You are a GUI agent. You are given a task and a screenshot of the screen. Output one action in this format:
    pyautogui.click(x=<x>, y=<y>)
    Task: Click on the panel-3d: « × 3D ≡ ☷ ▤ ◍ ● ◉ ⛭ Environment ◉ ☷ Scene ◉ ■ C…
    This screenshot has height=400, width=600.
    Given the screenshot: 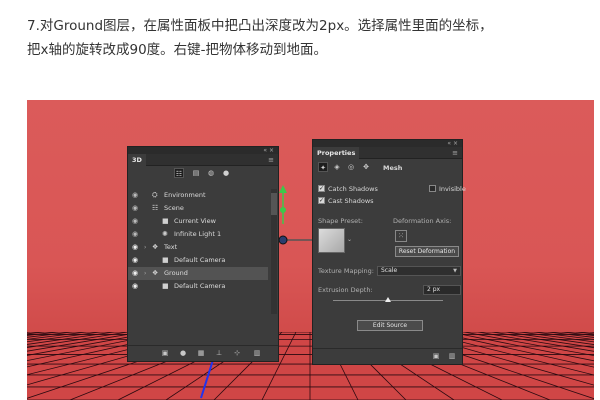 What is the action you would take?
    pyautogui.click(x=203, y=254)
    